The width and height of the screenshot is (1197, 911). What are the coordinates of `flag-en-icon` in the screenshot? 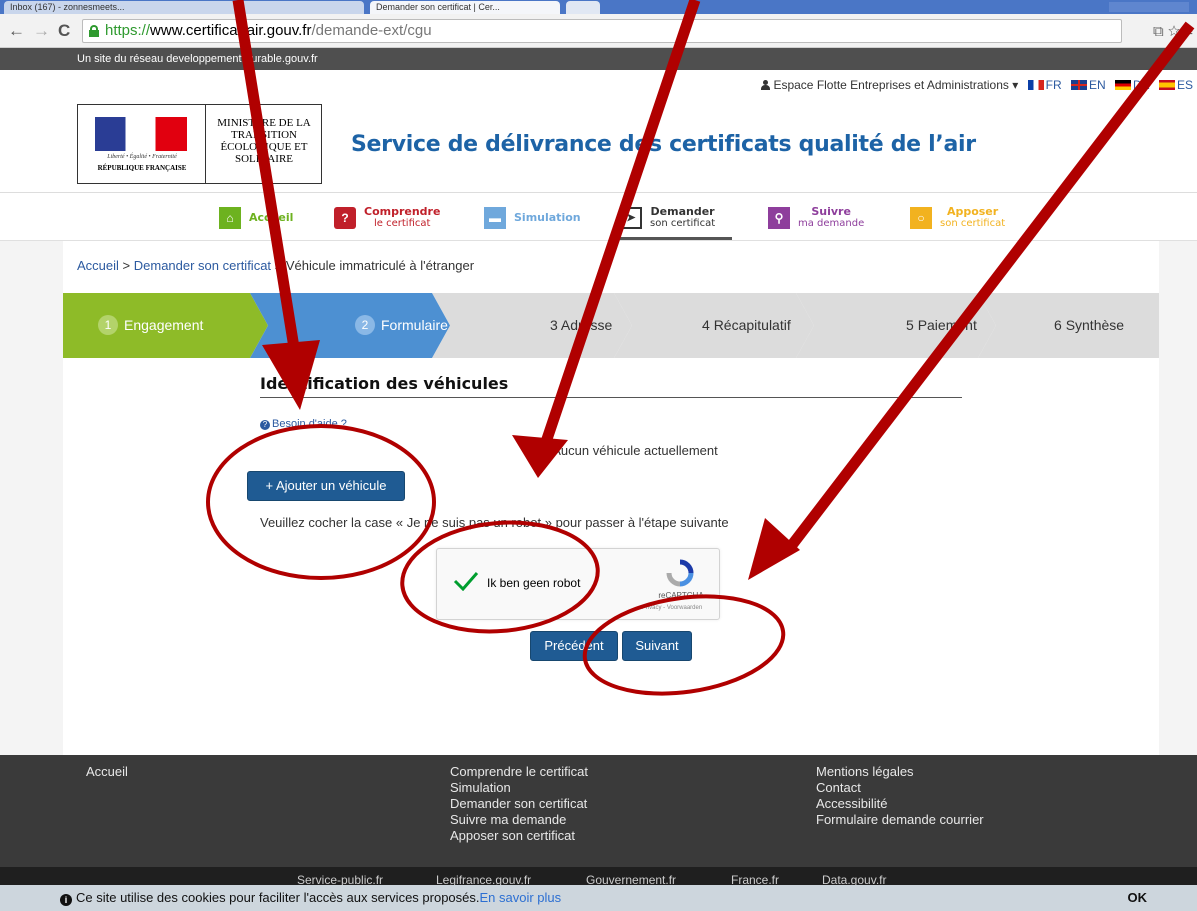 It's located at (1078, 85).